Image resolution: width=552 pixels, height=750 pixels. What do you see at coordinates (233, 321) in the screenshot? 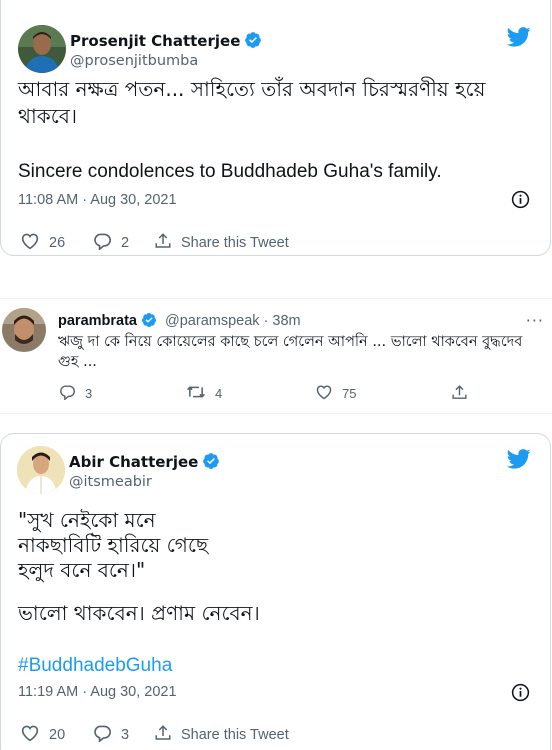
I see `author-handle-time: @paramspeak · 38m` at bounding box center [233, 321].